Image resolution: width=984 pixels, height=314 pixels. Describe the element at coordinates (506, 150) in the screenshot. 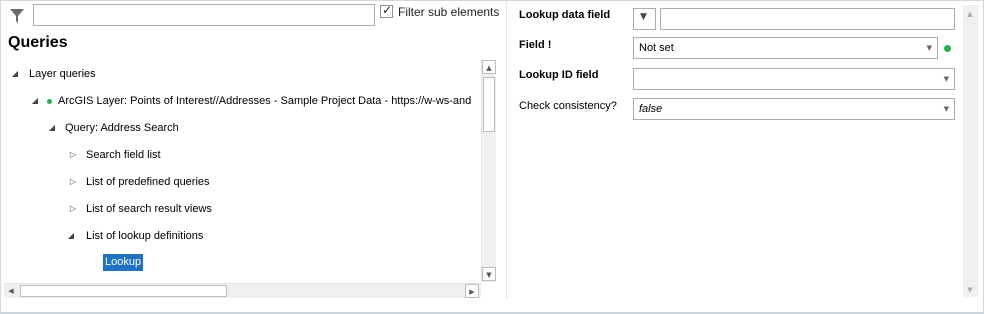

I see `panel-divider` at that location.